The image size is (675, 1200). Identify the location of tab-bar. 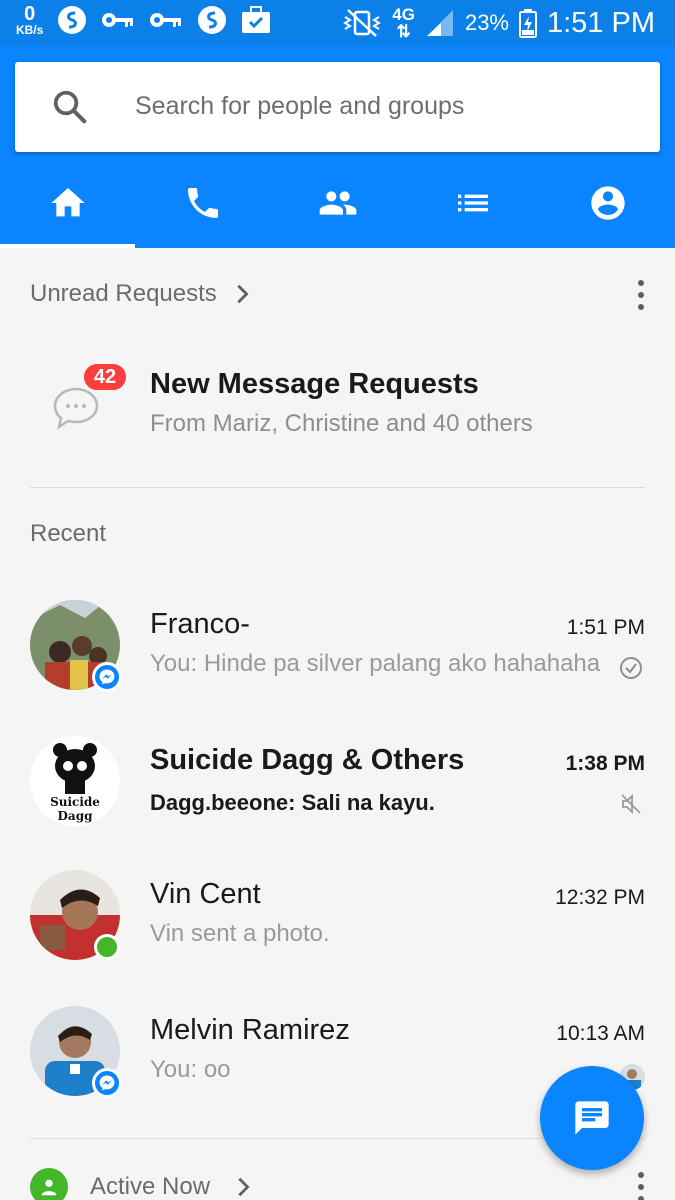
(337, 203).